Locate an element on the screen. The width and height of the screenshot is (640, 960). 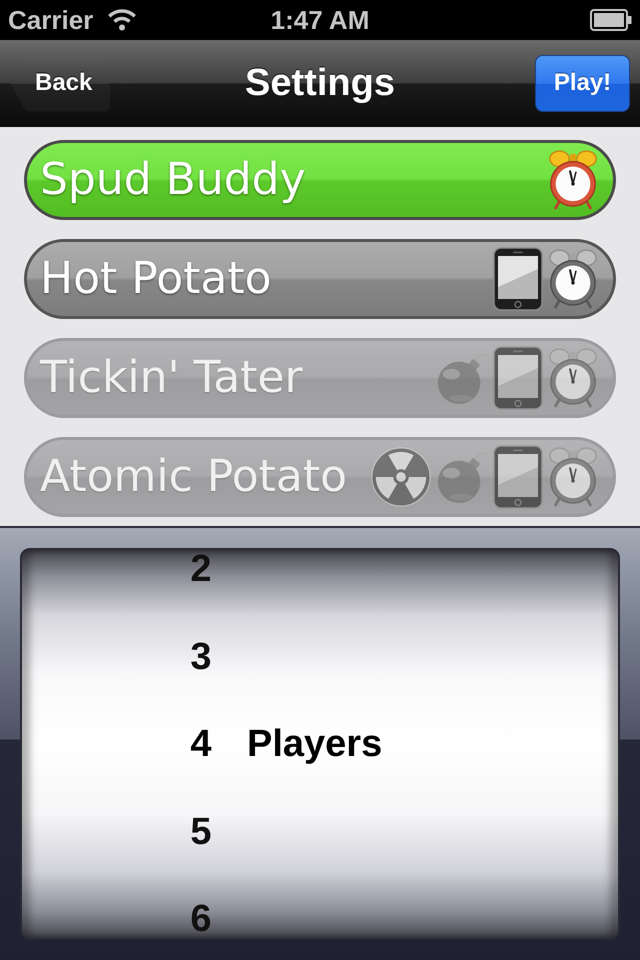
wifi-icon is located at coordinates (122, 20).